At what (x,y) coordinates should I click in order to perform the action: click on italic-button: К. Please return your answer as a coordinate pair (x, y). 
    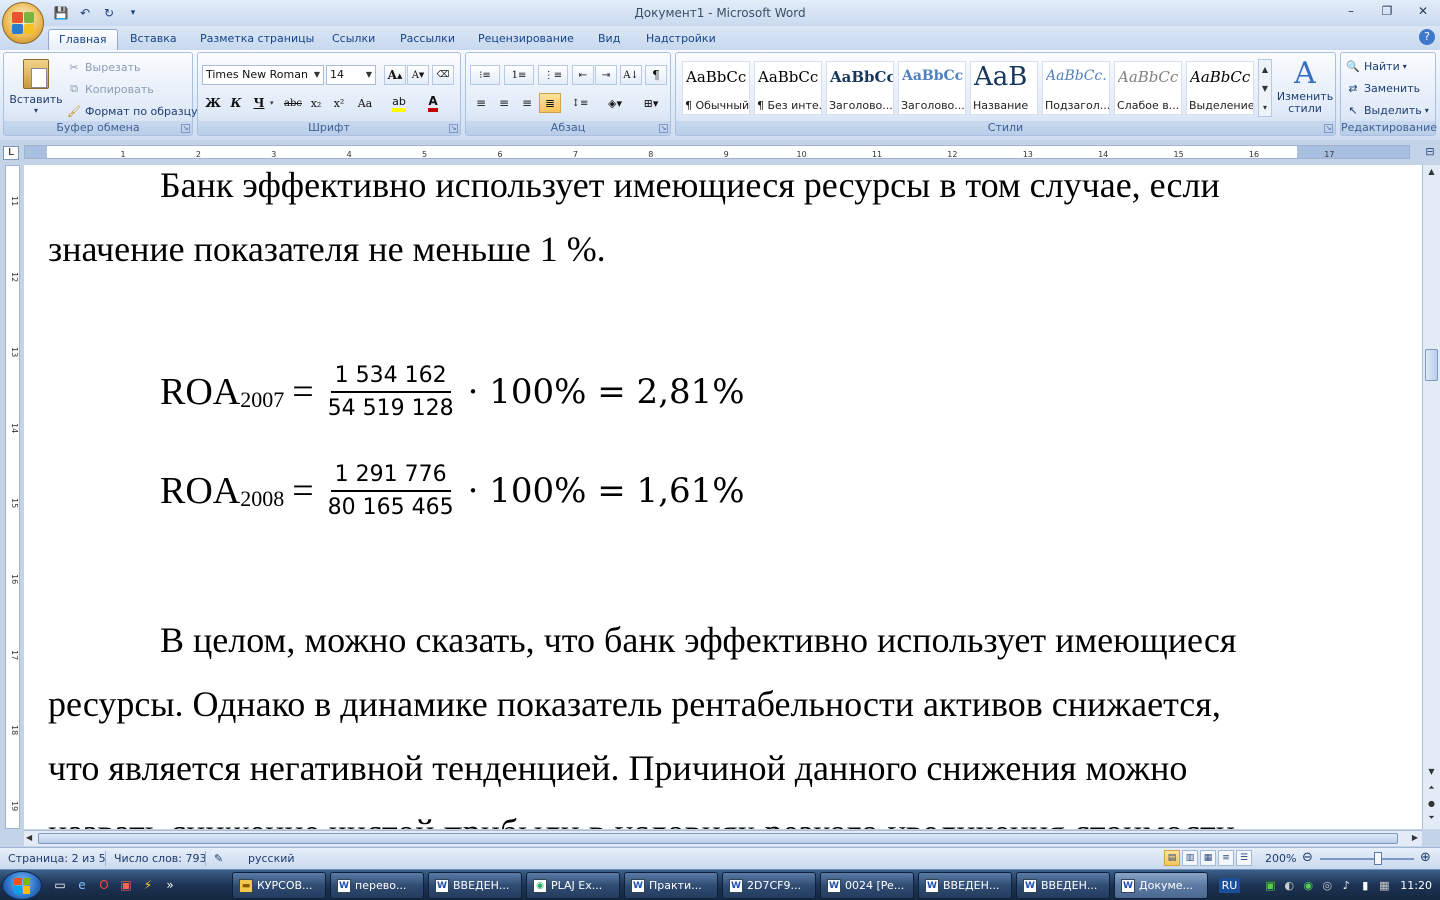
    Looking at the image, I should click on (236, 103).